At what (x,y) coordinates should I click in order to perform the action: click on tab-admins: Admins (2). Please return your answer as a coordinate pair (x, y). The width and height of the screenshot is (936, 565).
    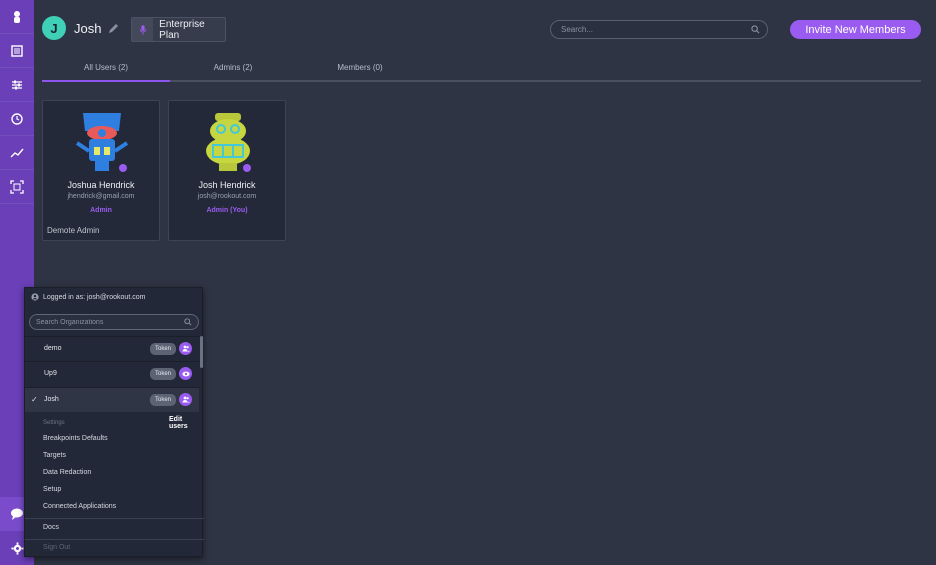
    Looking at the image, I should click on (233, 67).